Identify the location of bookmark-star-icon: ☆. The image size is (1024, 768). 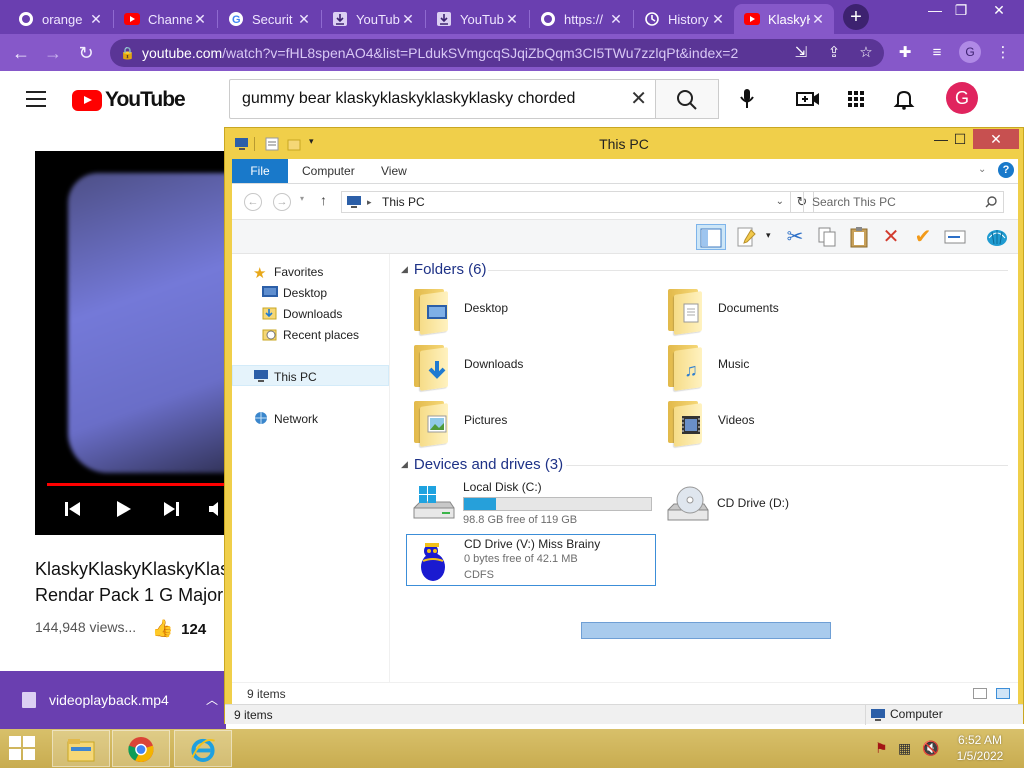
(866, 53).